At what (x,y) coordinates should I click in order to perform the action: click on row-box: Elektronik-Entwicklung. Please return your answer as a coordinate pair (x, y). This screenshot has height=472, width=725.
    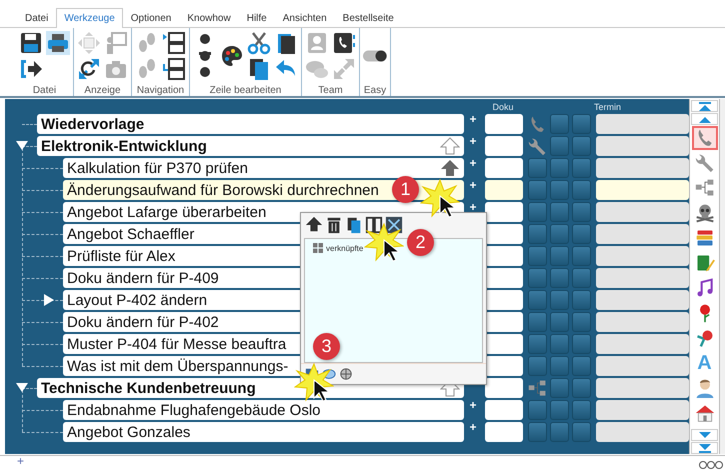
    Looking at the image, I should click on (250, 146).